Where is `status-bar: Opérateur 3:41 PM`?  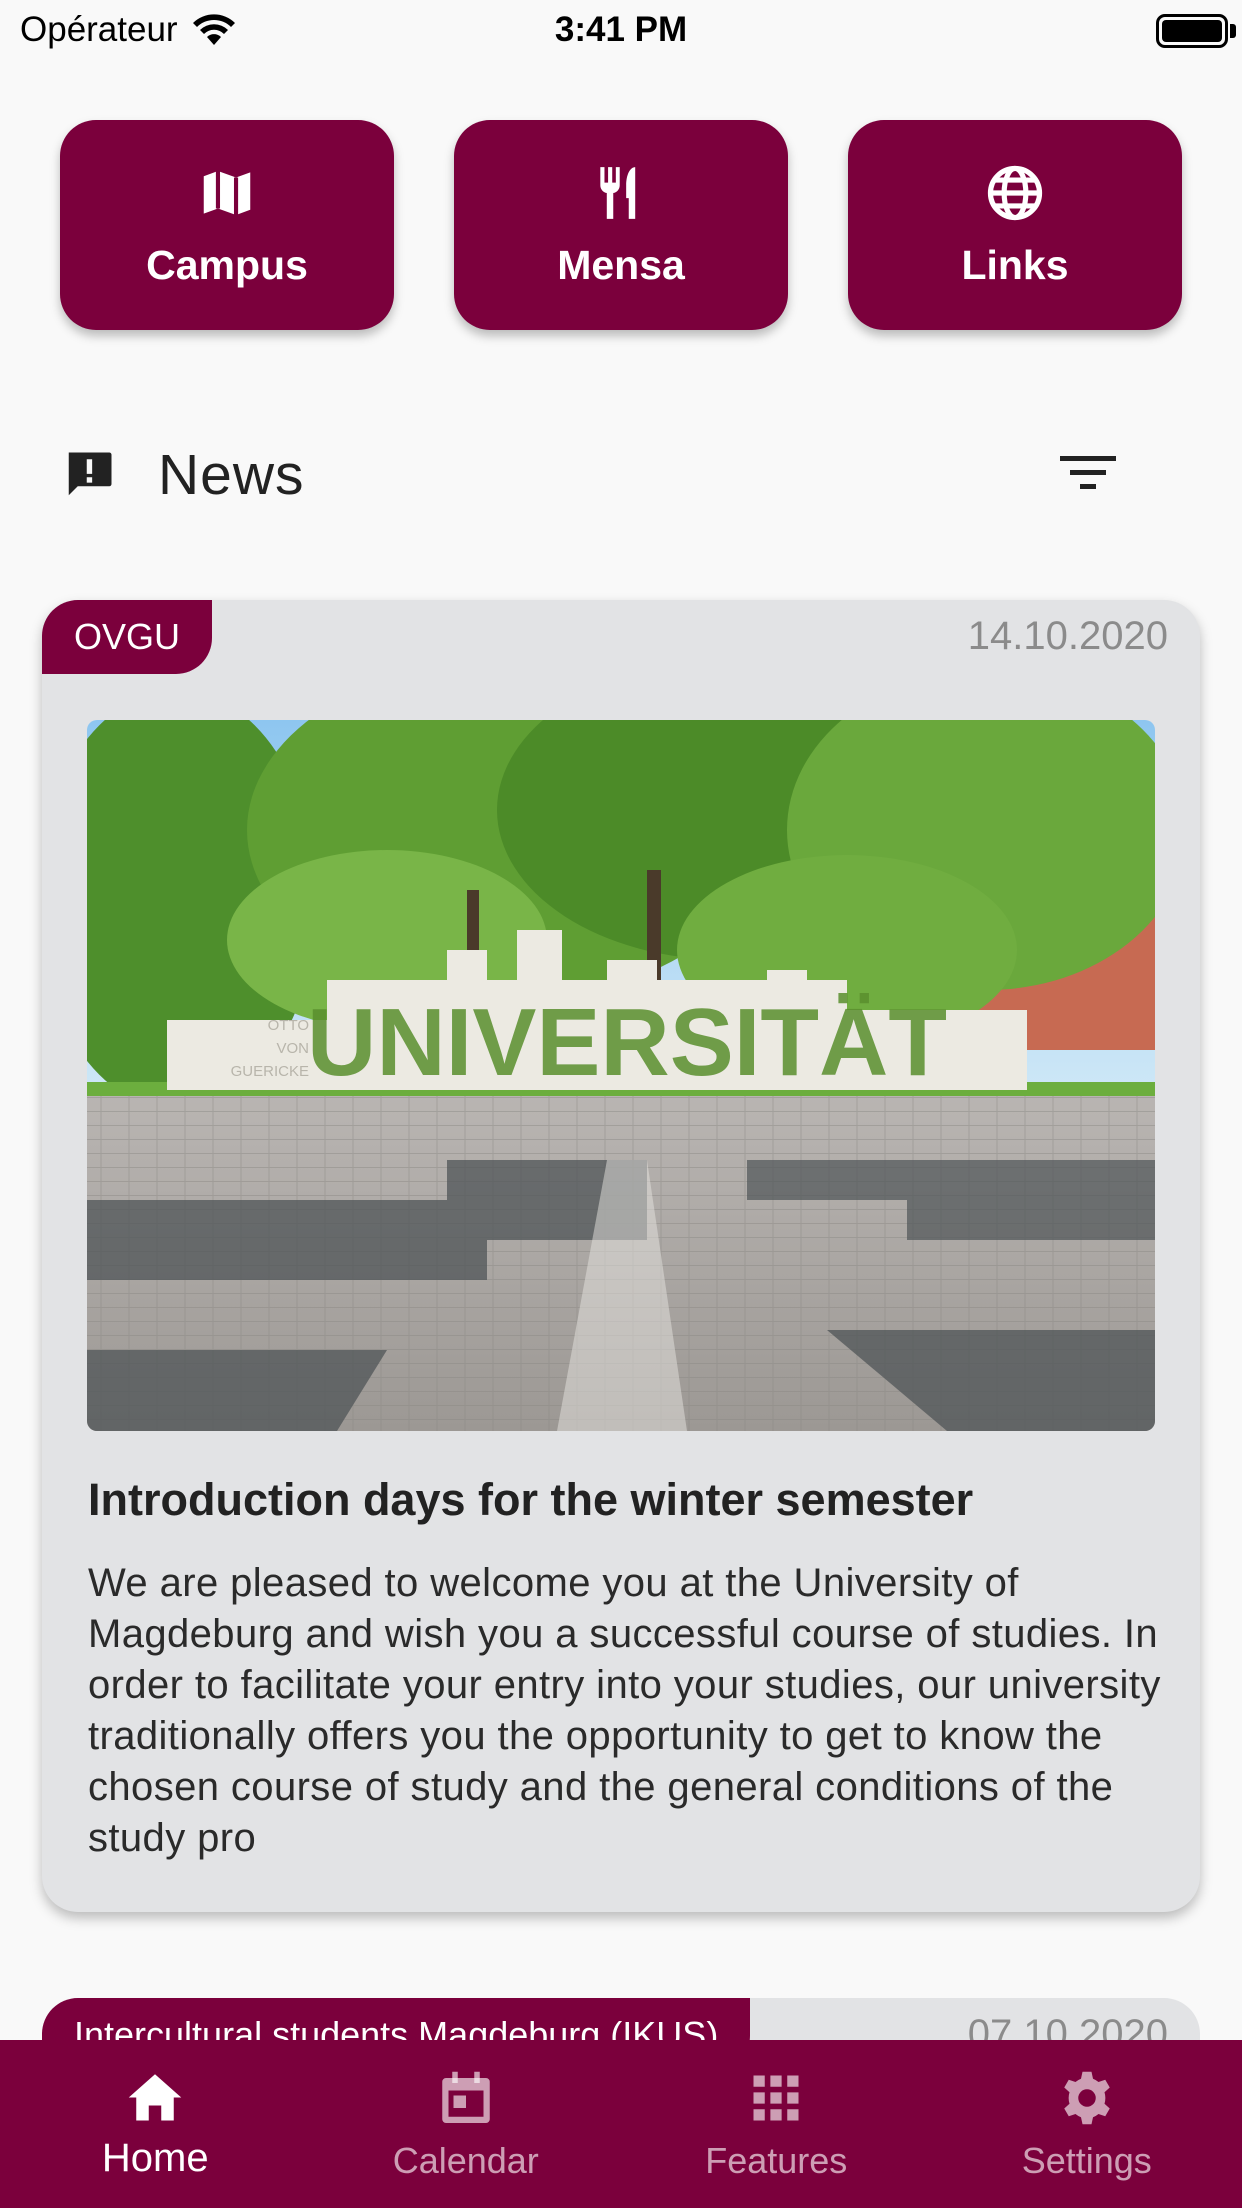 status-bar: Opérateur 3:41 PM is located at coordinates (621, 32).